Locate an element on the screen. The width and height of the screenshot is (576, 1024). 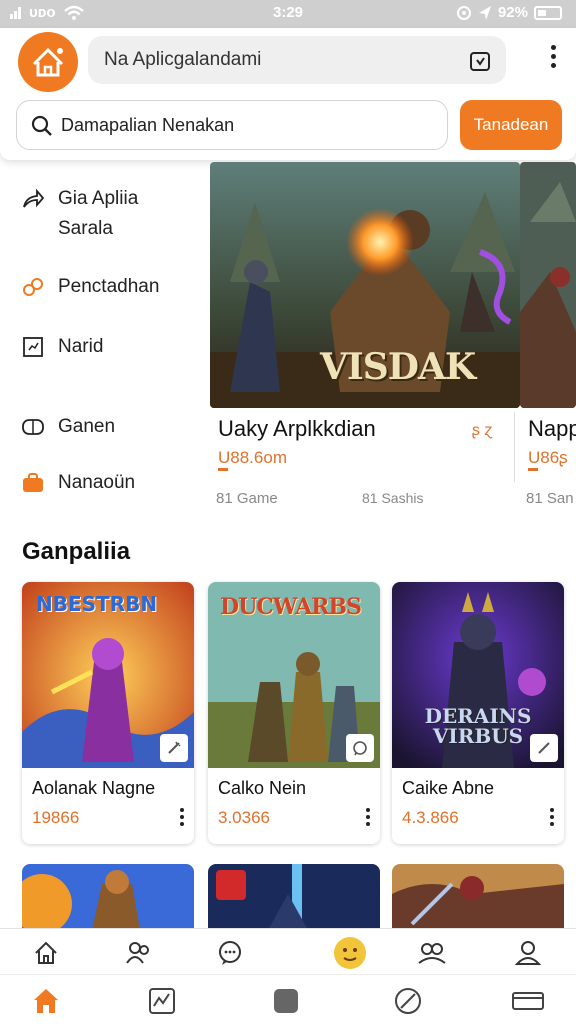
sidebar-item-games: Ganen is located at coordinates (67, 427).